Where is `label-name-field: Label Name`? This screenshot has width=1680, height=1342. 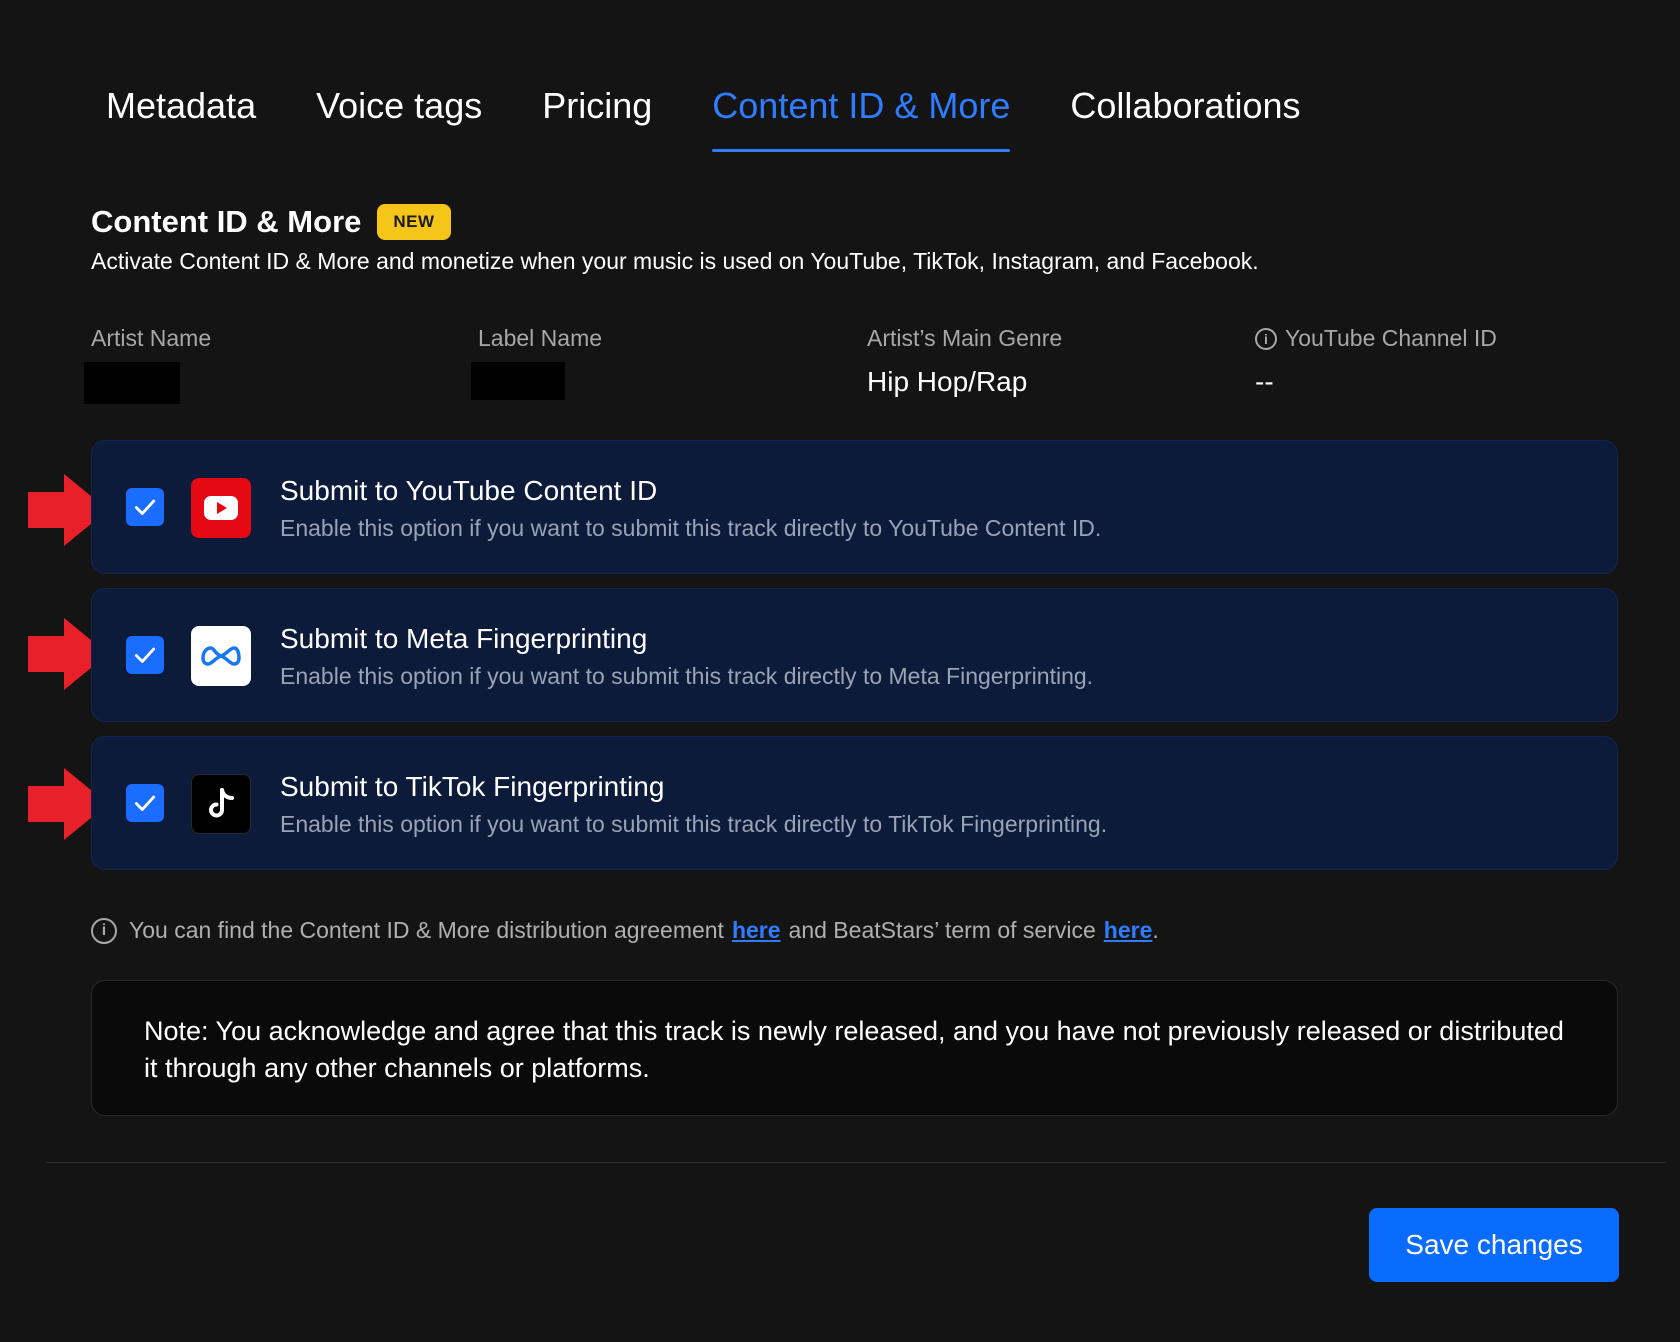 label-name-field: Label Name is located at coordinates (537, 362).